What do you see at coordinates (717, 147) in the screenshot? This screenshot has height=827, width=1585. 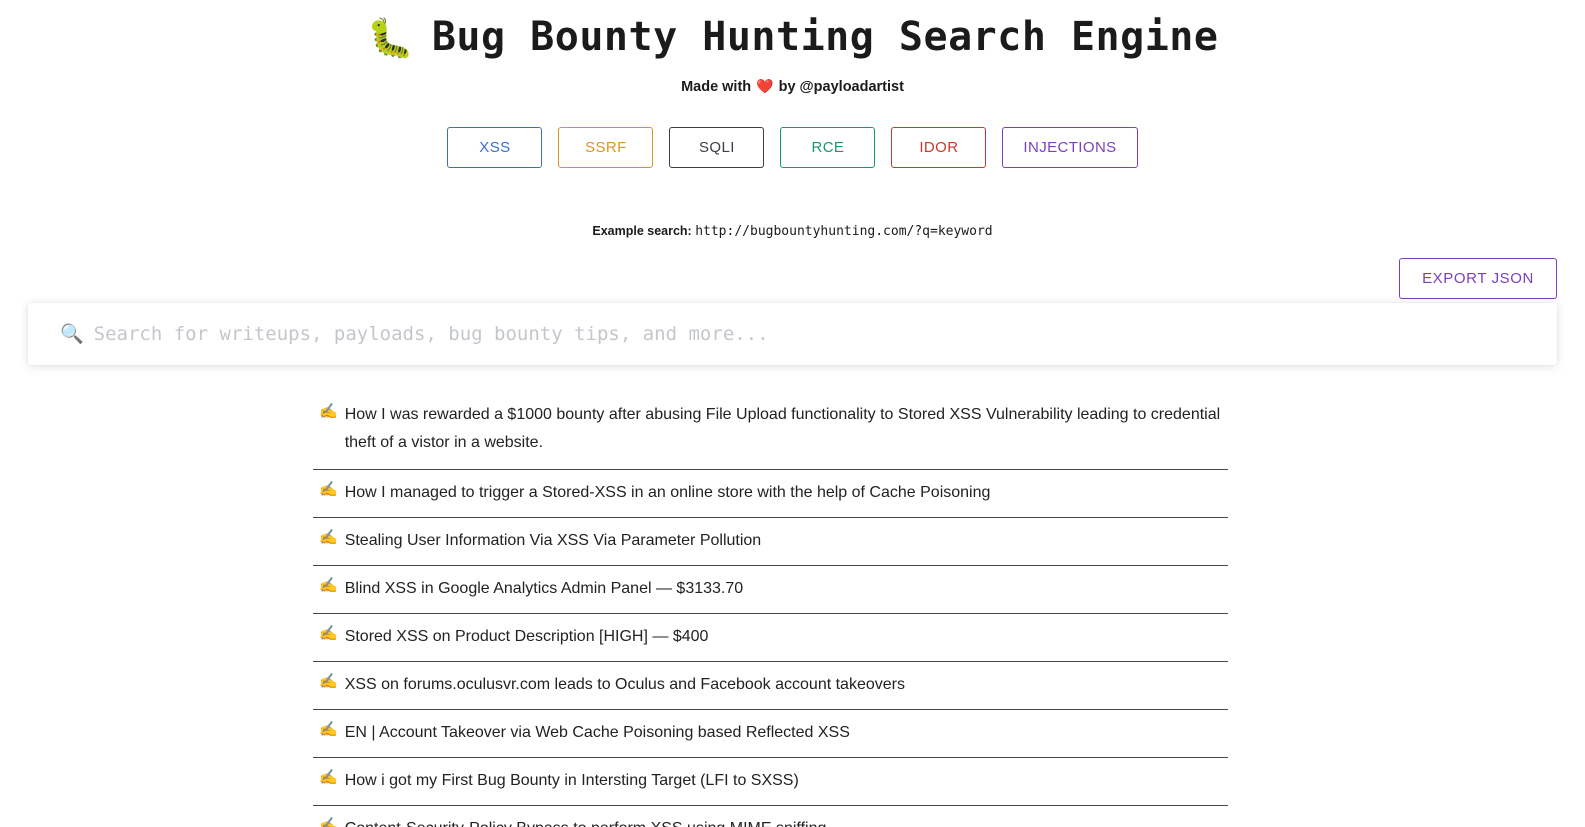 I see `category-button-sqli: SQLI` at bounding box center [717, 147].